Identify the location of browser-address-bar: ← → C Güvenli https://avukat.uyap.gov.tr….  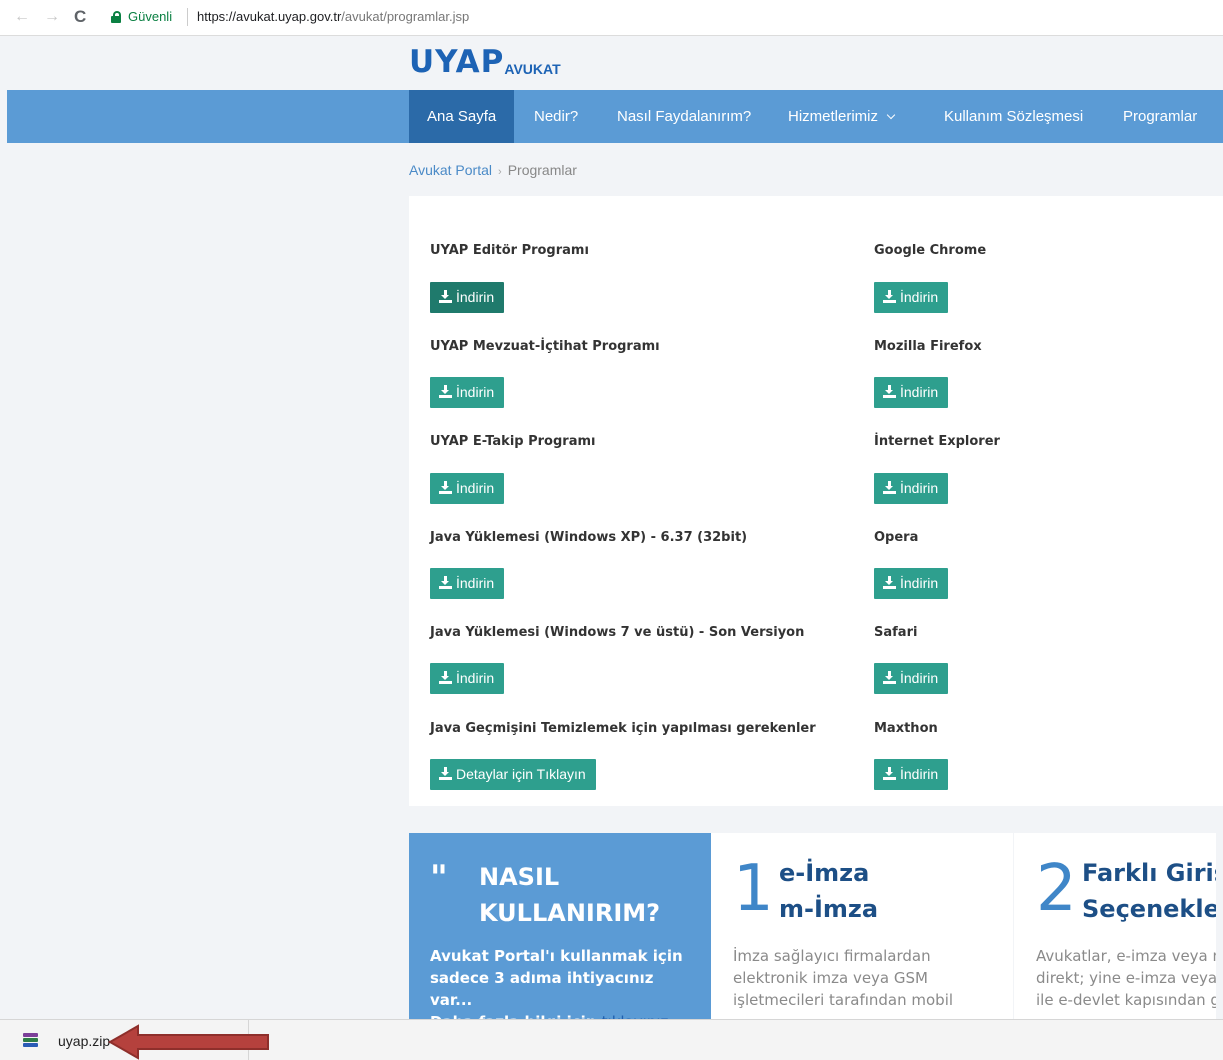
(611, 18).